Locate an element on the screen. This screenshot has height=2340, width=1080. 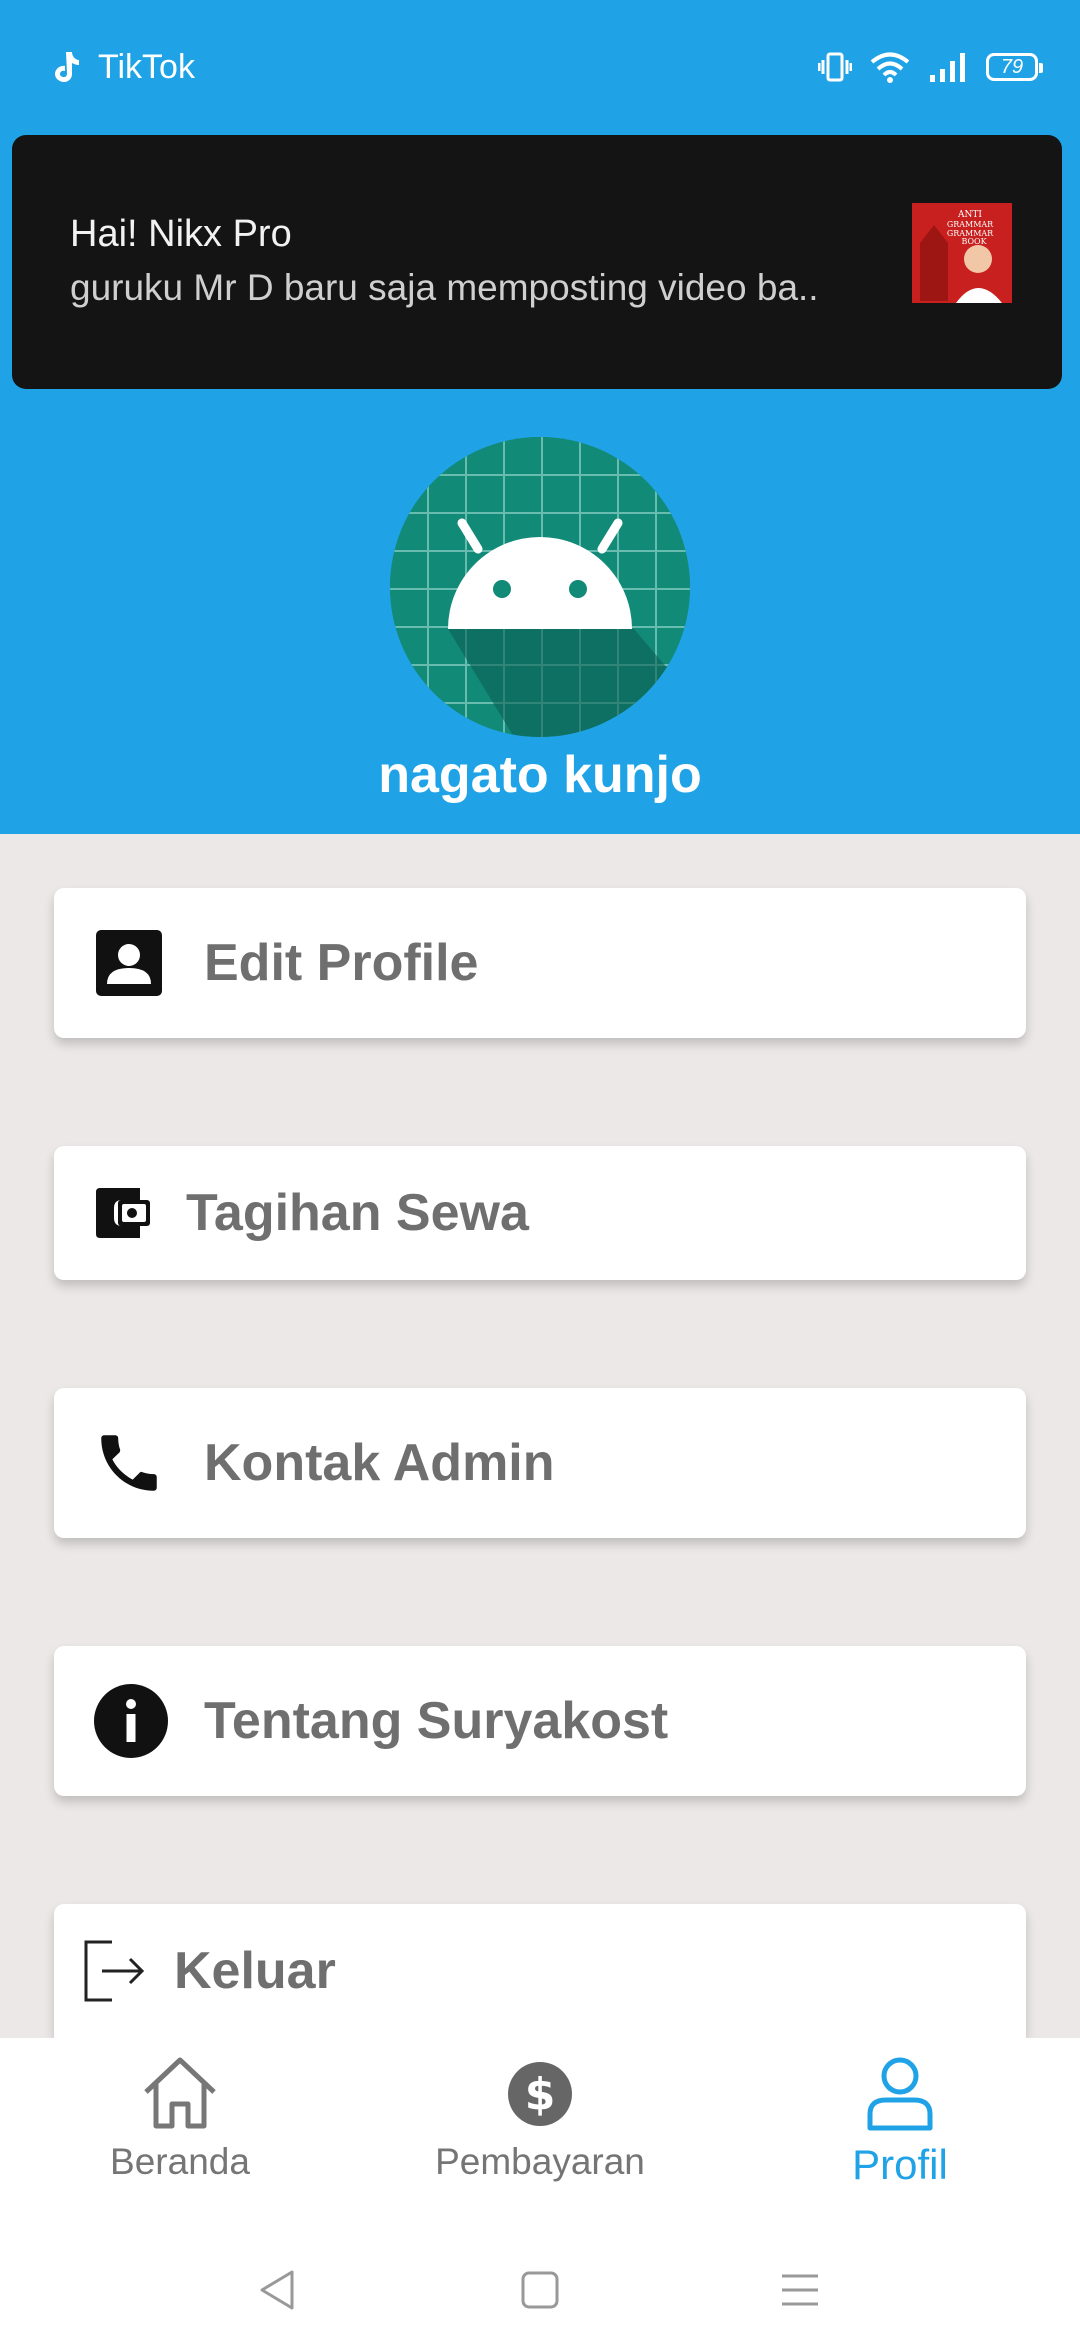
notification-title: Hai! Nikx Pro is located at coordinates (181, 234).